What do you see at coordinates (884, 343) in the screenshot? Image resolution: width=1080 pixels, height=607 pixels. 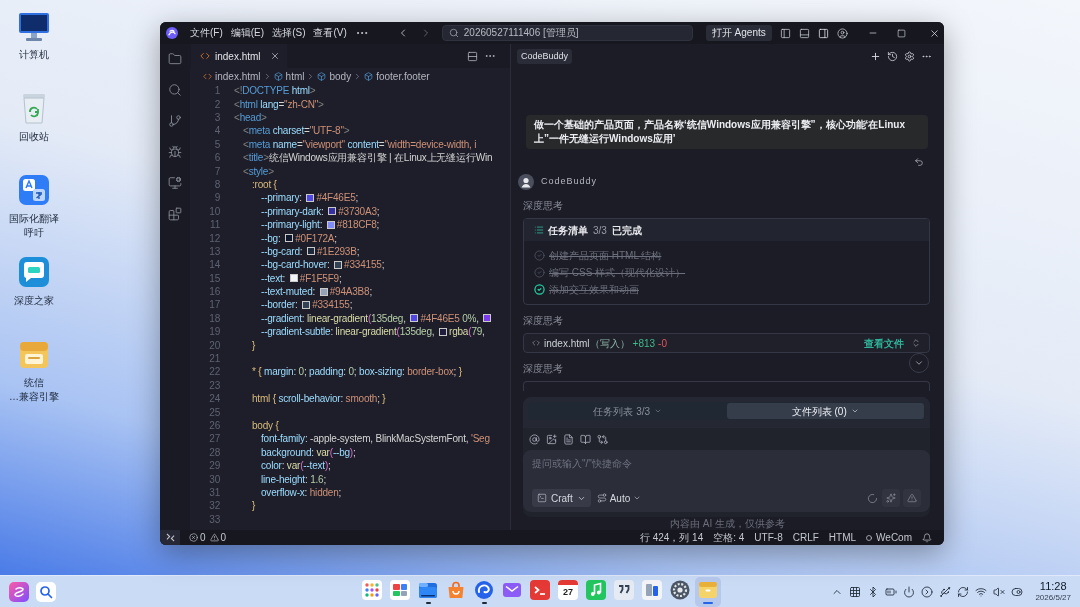 I see `view-file-link: 查看文件` at bounding box center [884, 343].